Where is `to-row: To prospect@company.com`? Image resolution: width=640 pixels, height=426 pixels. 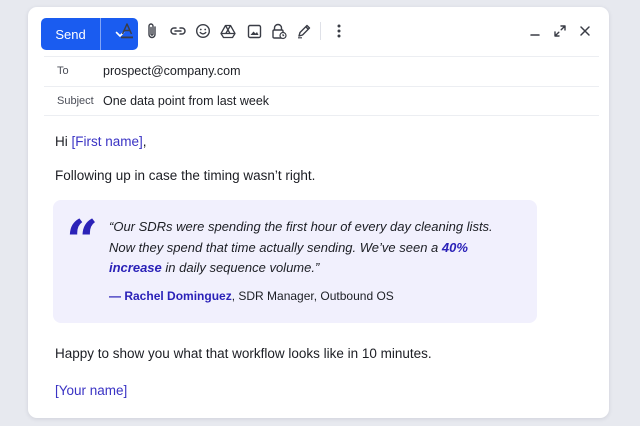
to-row: To prospect@company.com is located at coordinates (321, 71).